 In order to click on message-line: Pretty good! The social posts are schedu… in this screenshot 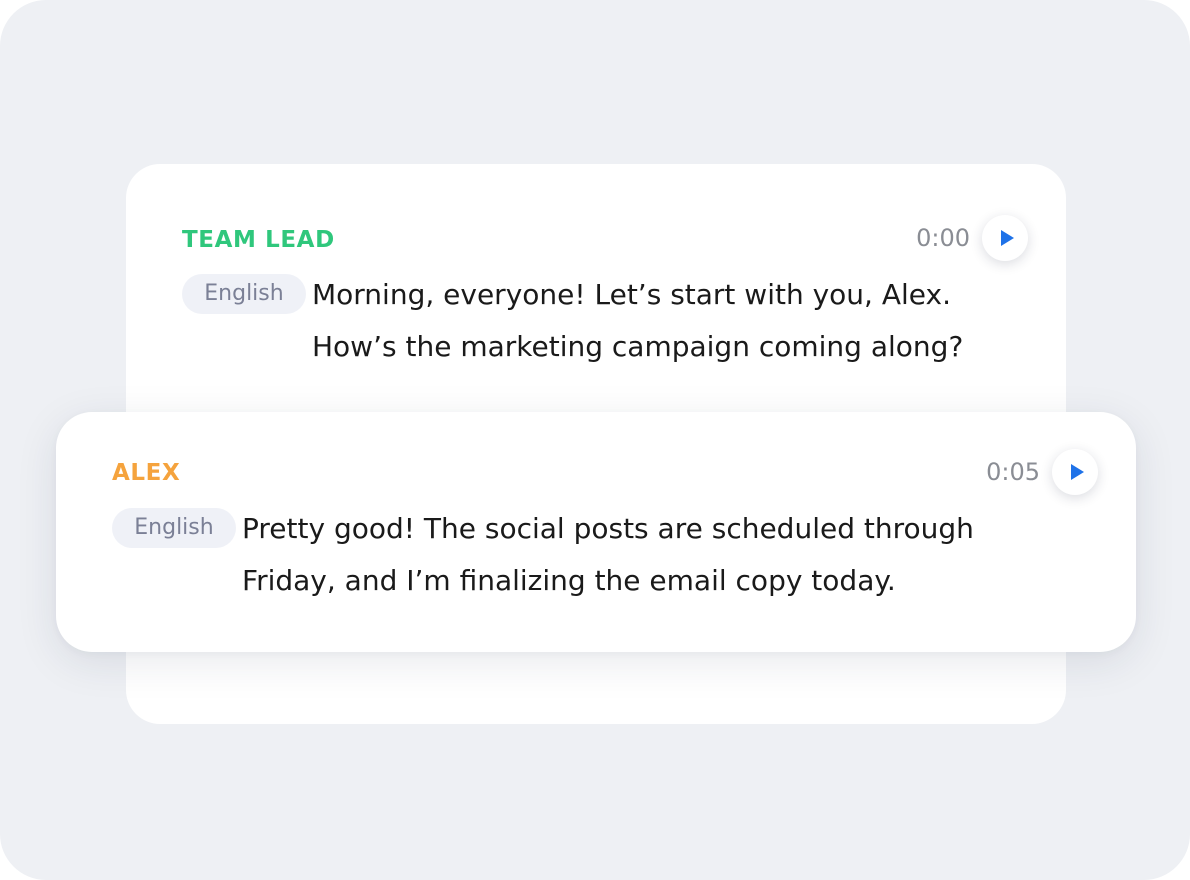, I will do `click(608, 528)`.